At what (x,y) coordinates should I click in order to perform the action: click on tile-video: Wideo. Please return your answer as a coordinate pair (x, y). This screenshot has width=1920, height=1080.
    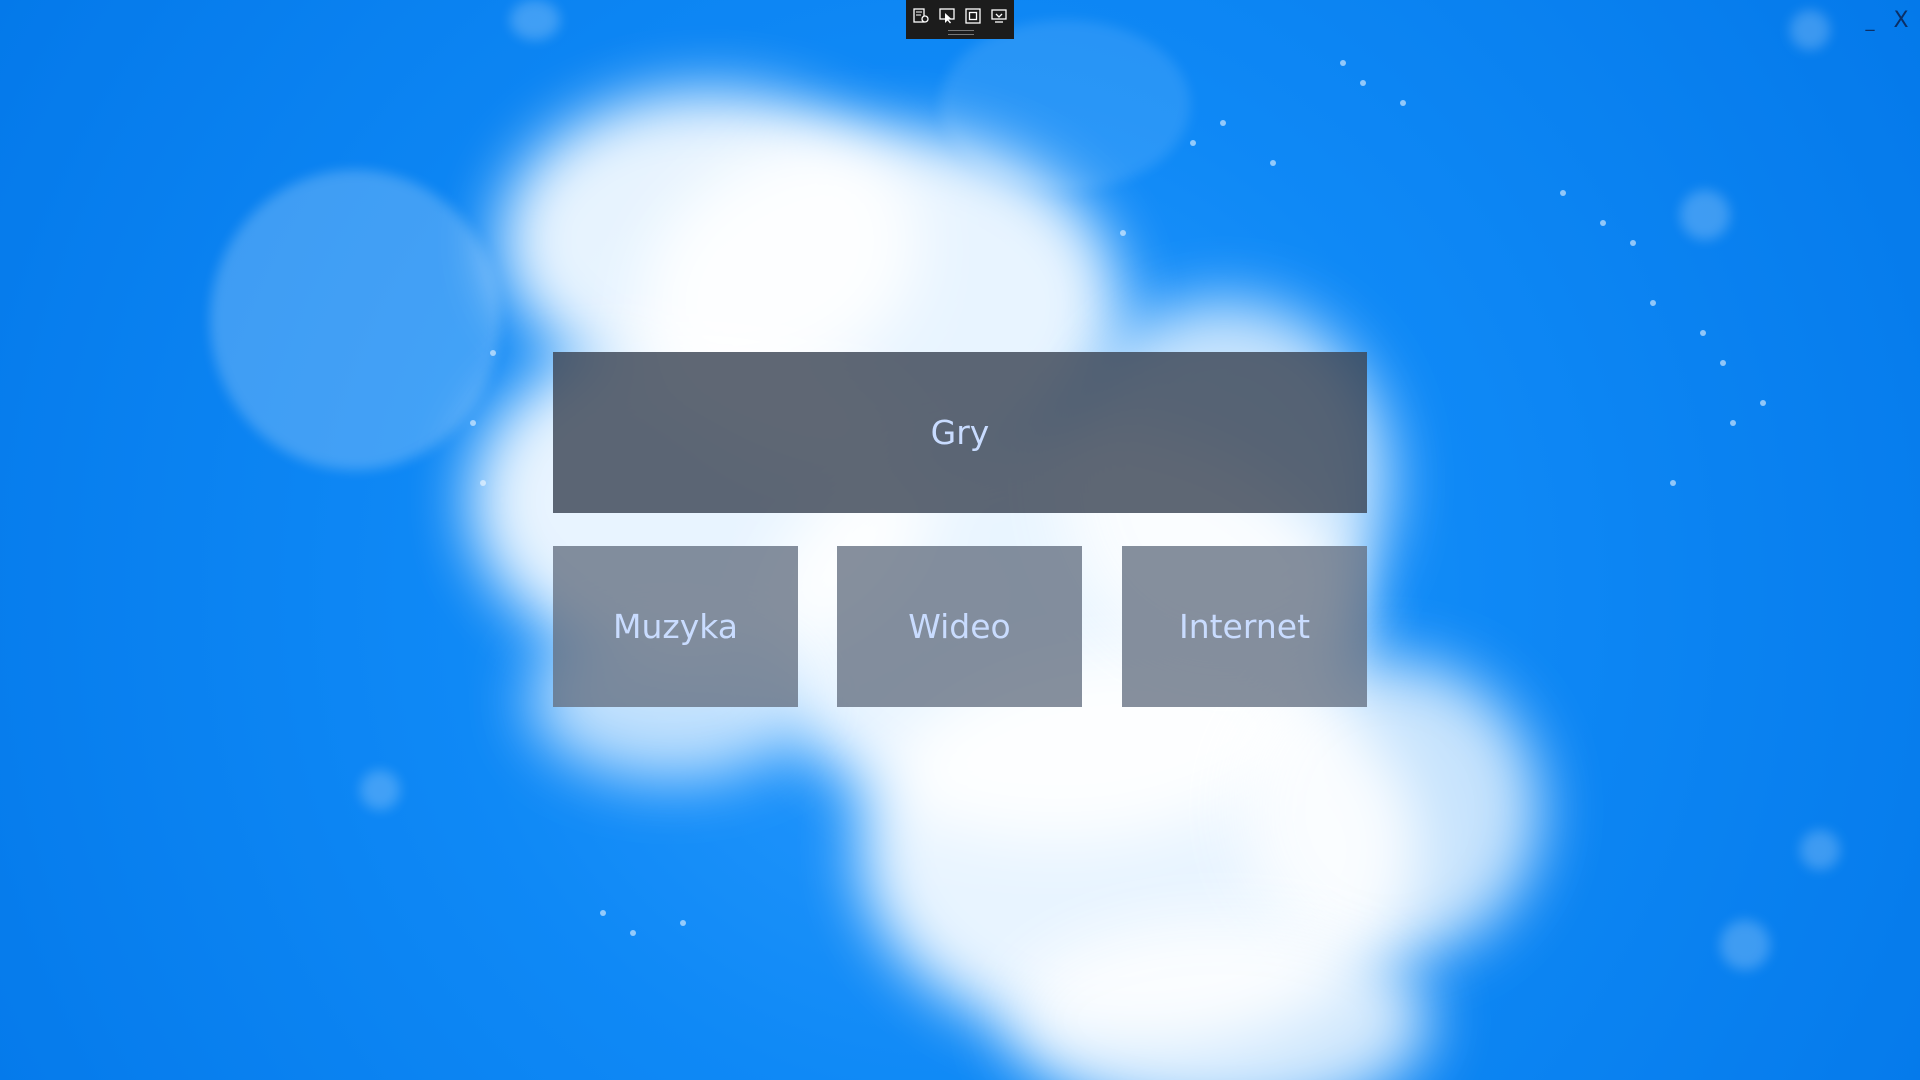
    Looking at the image, I should click on (959, 626).